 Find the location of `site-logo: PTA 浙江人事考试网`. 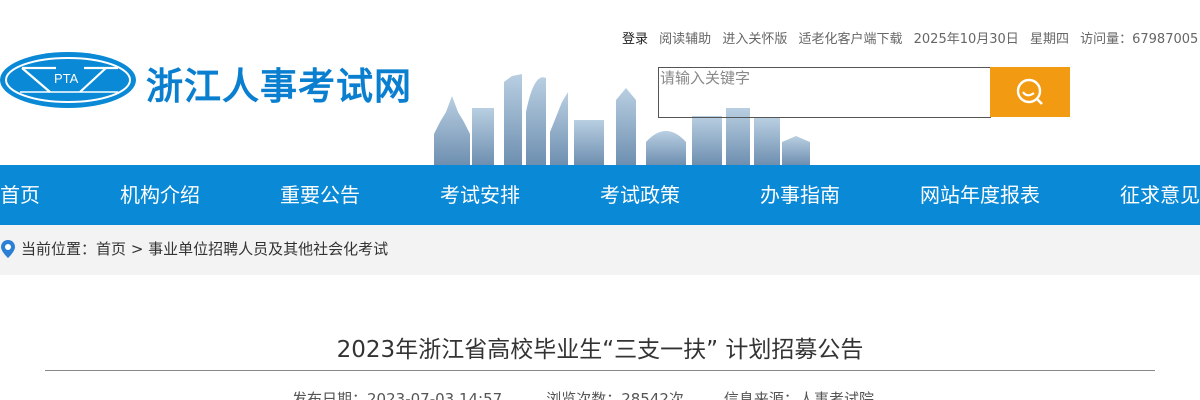

site-logo: PTA 浙江人事考试网 is located at coordinates (225, 82).